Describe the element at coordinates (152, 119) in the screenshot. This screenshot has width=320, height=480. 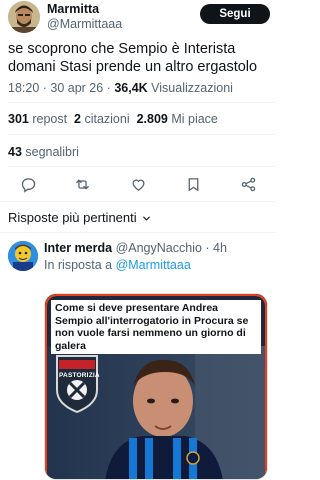
I see `likes-count: 2.809` at that location.